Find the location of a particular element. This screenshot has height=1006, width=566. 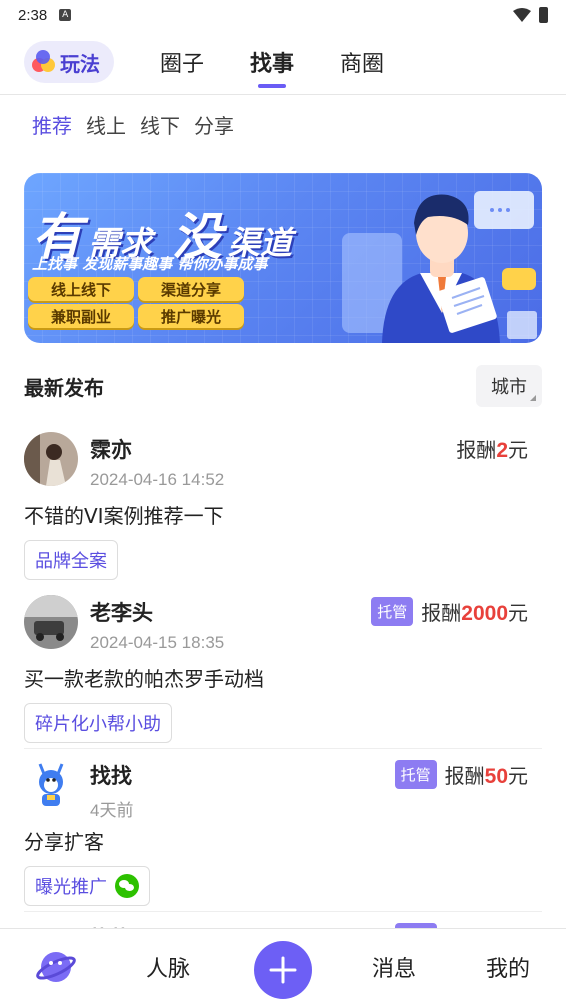

planet-home-icon is located at coordinates (56, 967).